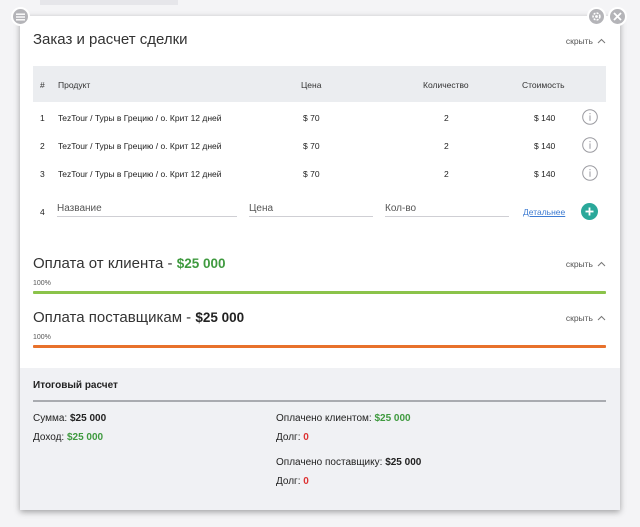 Image resolution: width=640 pixels, height=527 pixels. I want to click on sum-value: $25 000, so click(88, 418).